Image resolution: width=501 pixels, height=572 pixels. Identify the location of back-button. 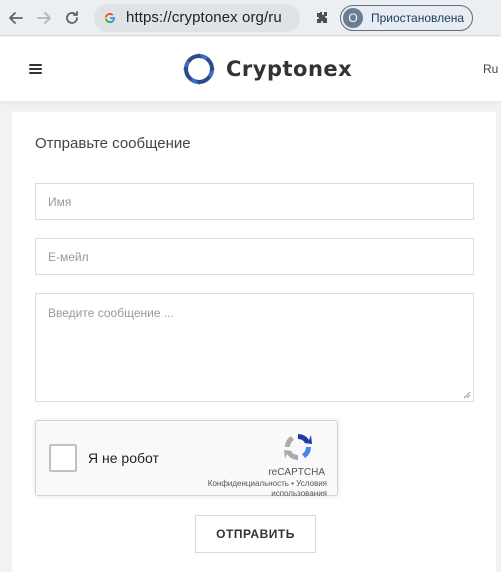
(16, 18).